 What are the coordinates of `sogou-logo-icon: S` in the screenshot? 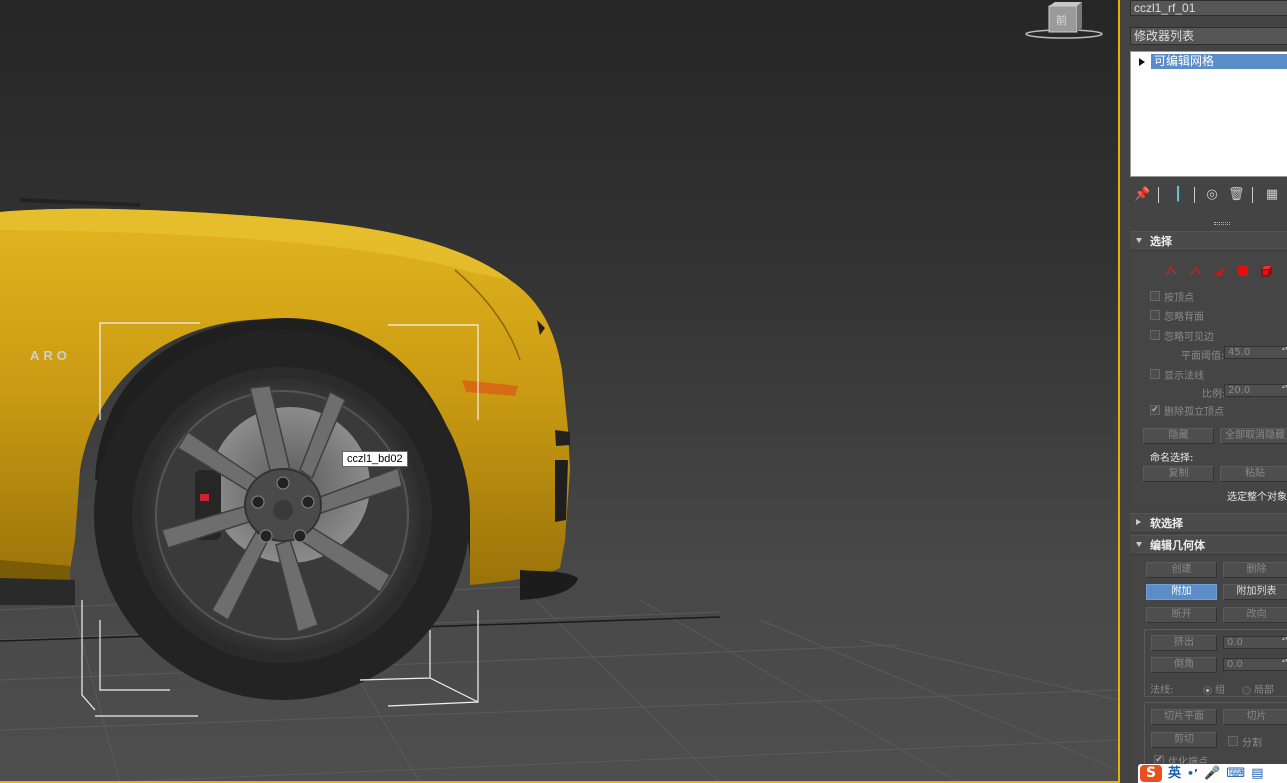 It's located at (1151, 773).